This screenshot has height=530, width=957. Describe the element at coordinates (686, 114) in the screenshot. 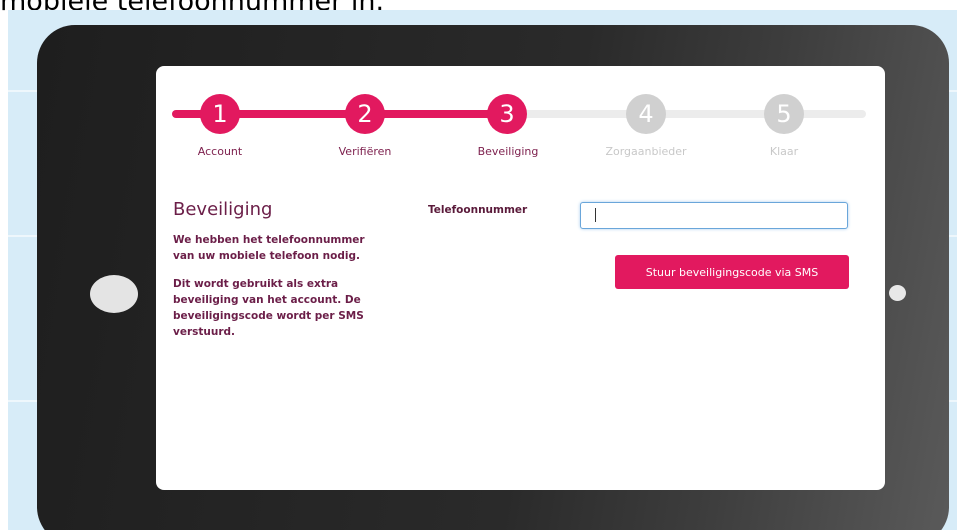

I see `progress-track-remaining` at that location.